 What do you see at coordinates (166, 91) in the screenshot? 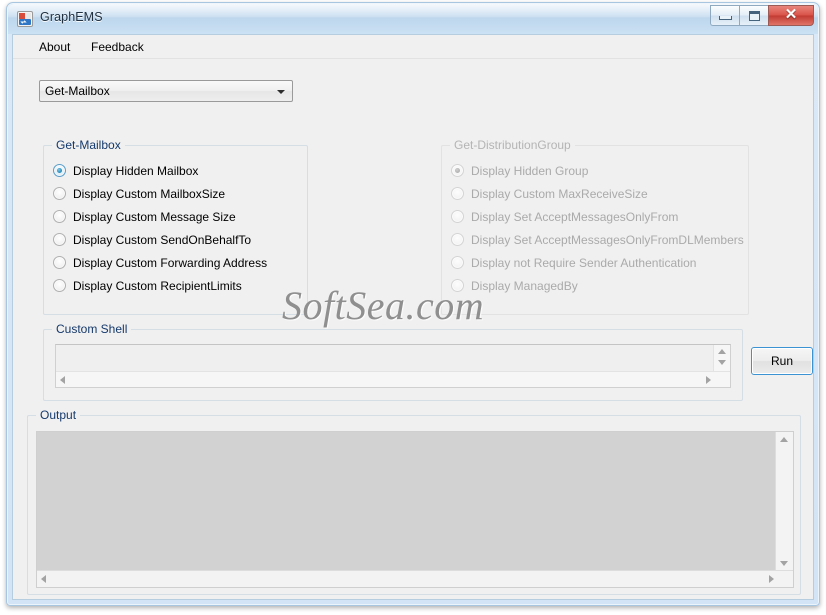
I see `command-select: Get-Mailbox` at bounding box center [166, 91].